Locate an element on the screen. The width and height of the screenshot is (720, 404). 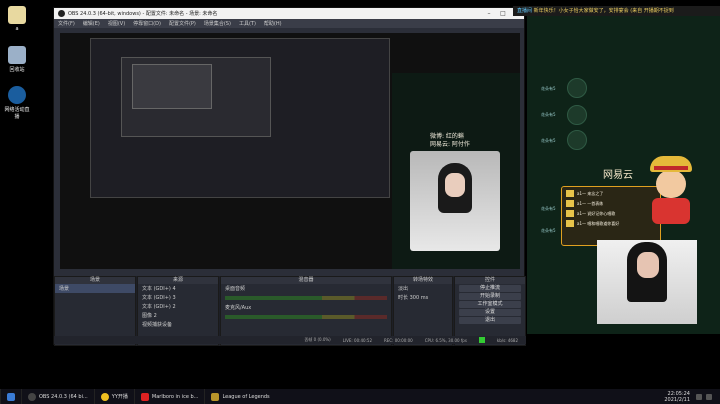
desktop-icon-label: a is located at coordinates (17, 29).